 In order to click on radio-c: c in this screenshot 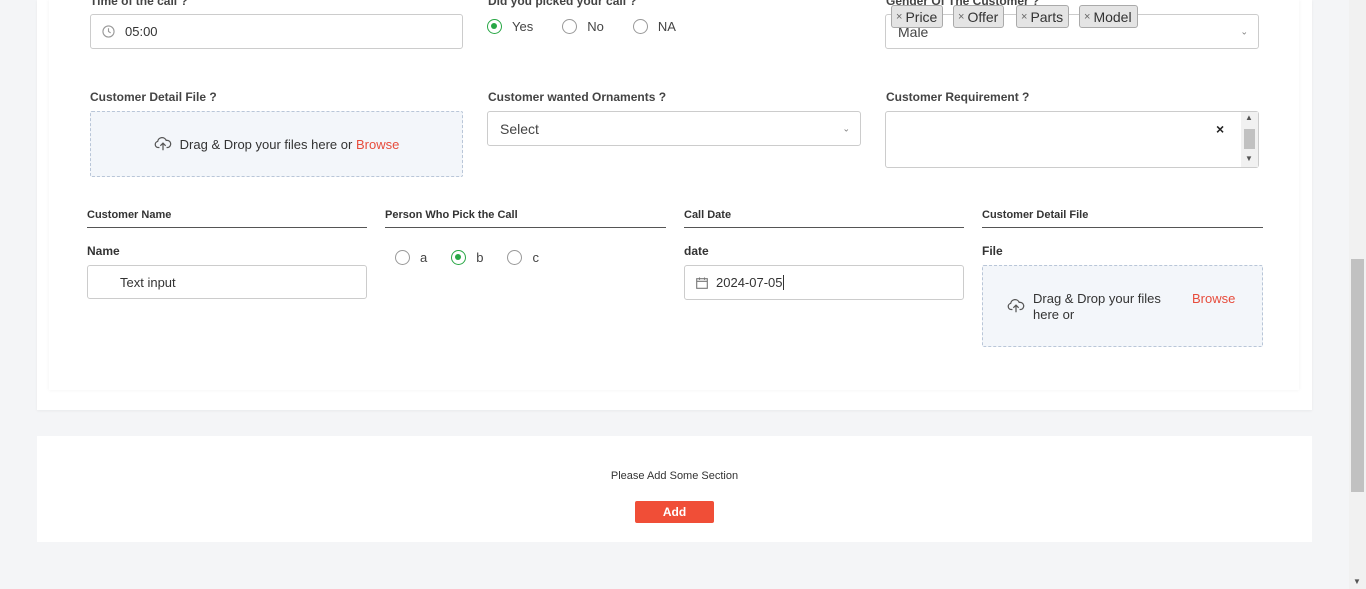, I will do `click(523, 257)`.